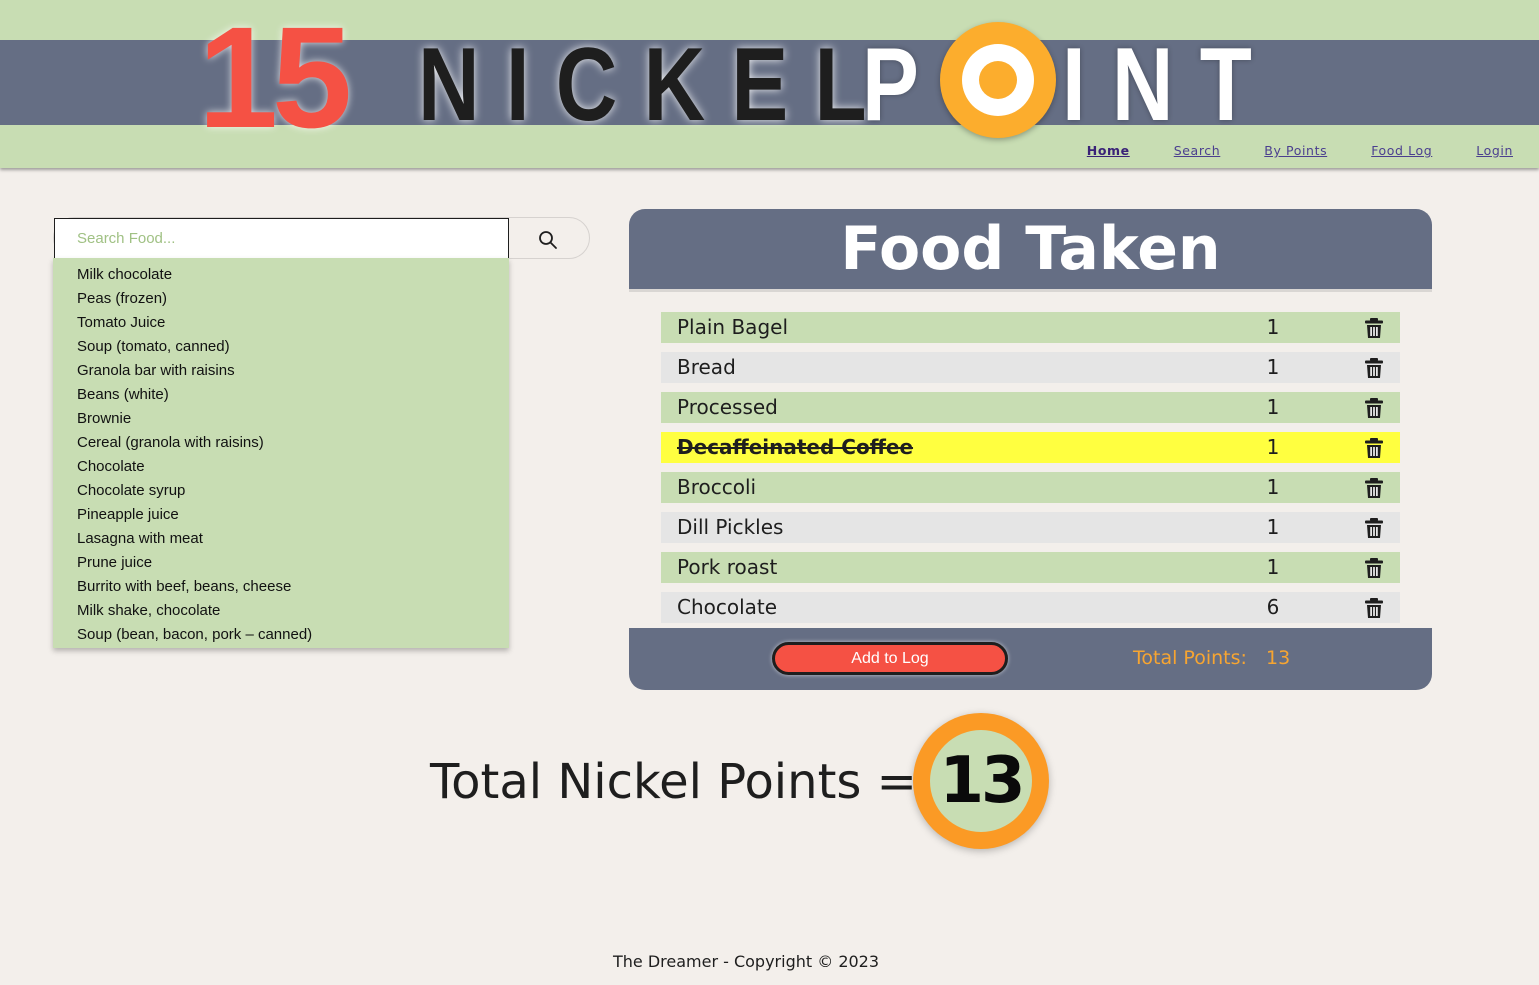 The height and width of the screenshot is (985, 1539). What do you see at coordinates (1030, 290) in the screenshot?
I see `divider` at bounding box center [1030, 290].